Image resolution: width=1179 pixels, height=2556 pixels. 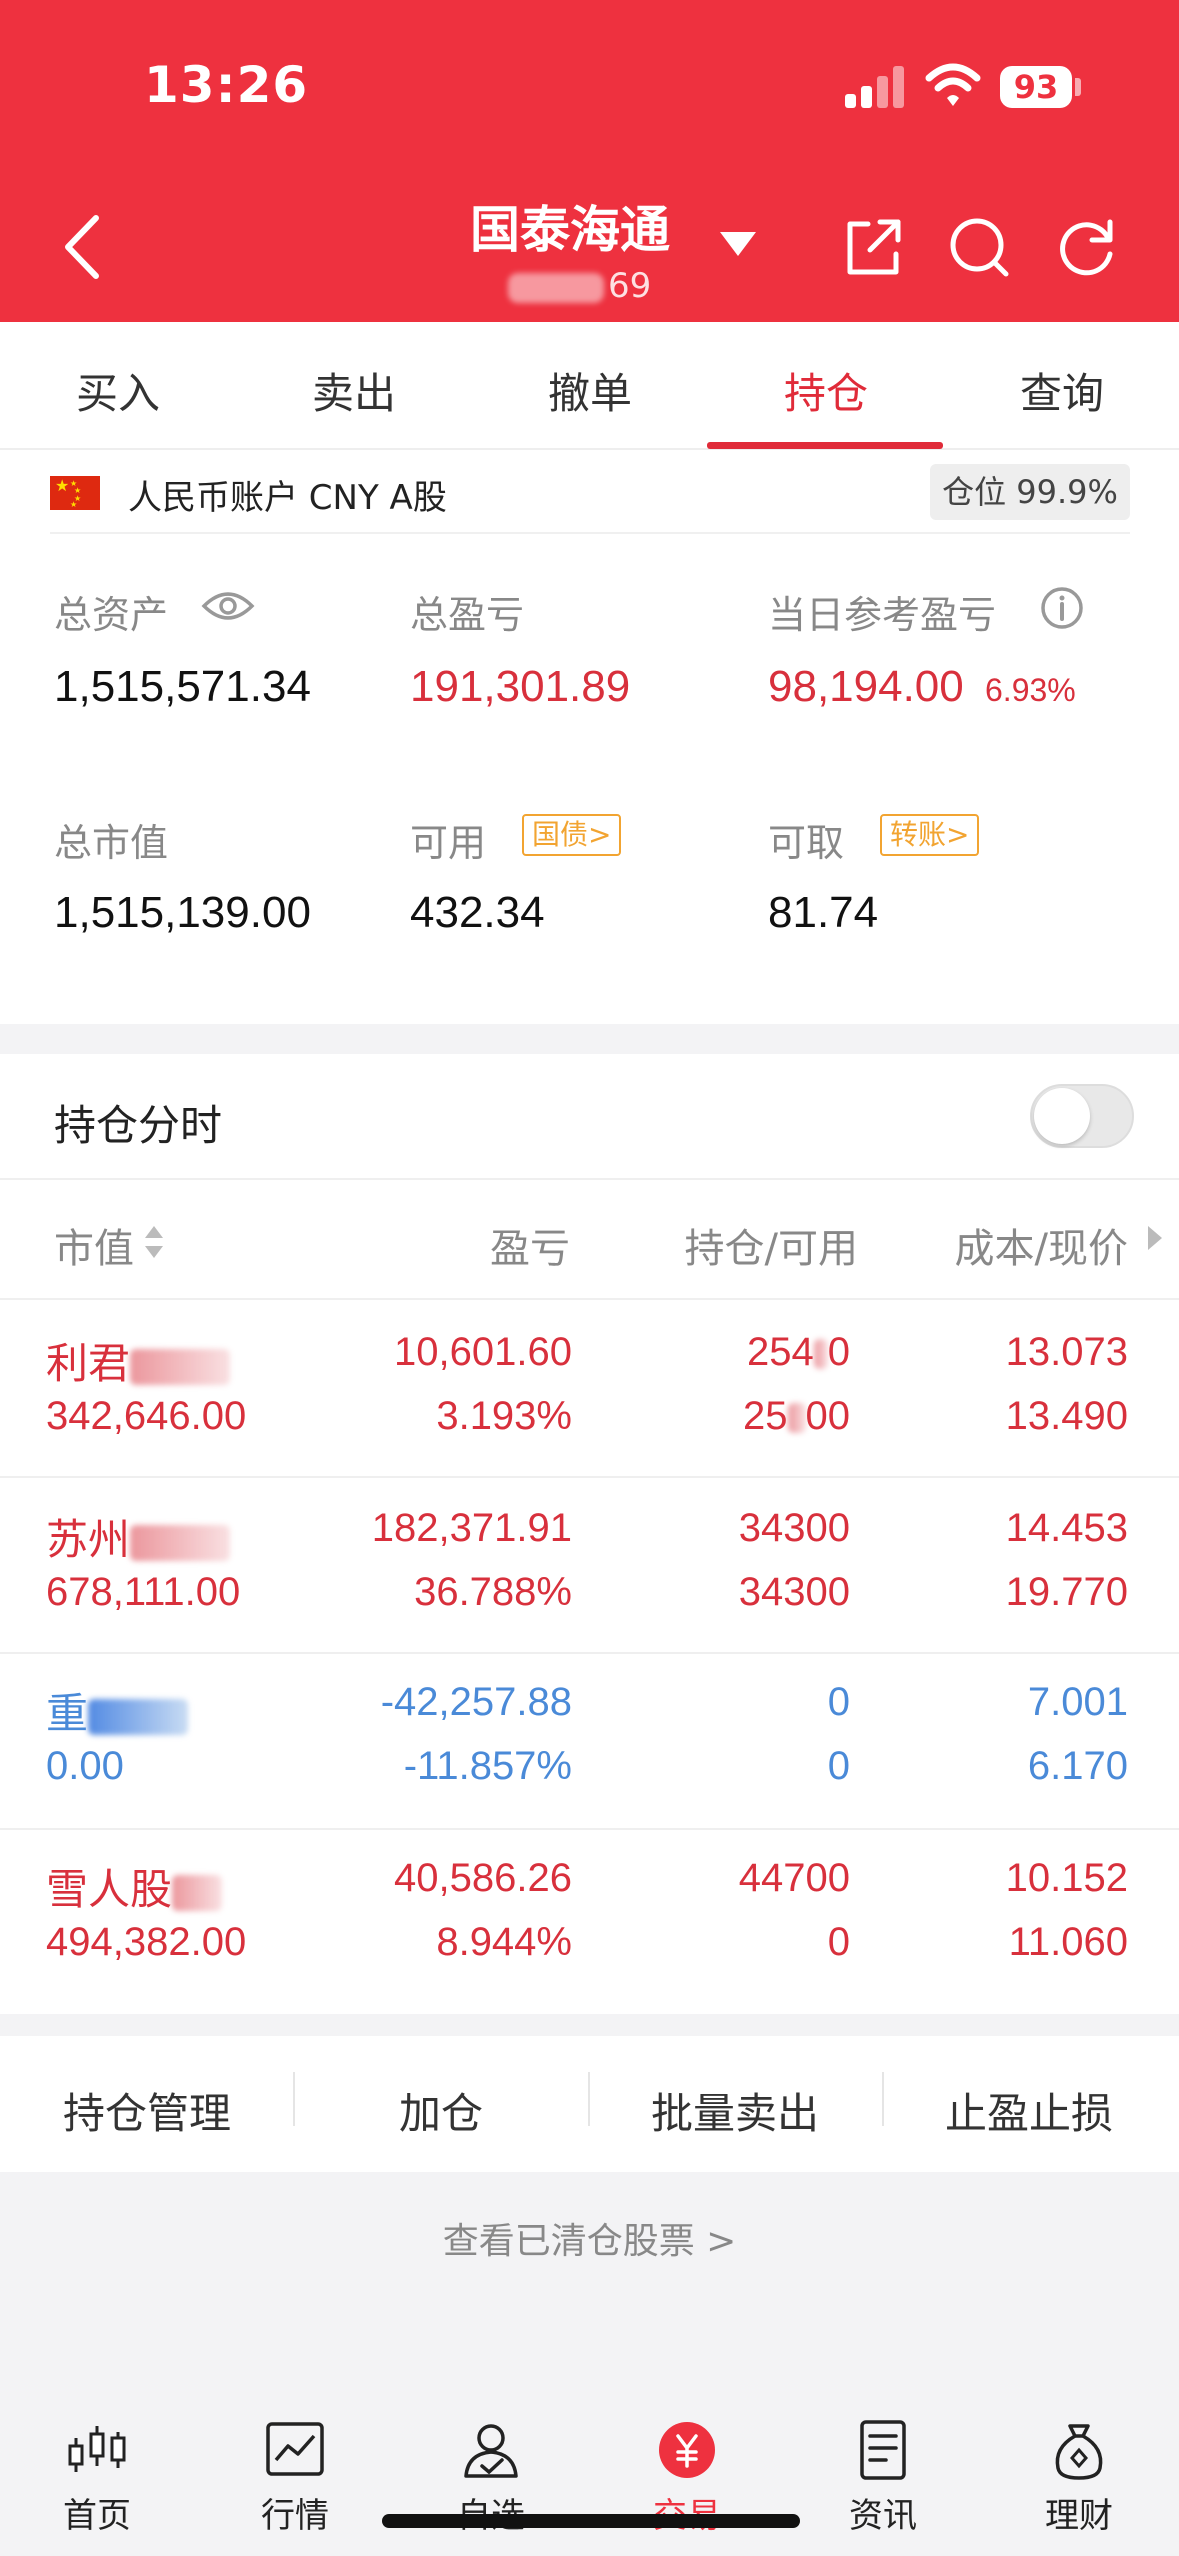 I want to click on available-value: 432.34, so click(x=477, y=912).